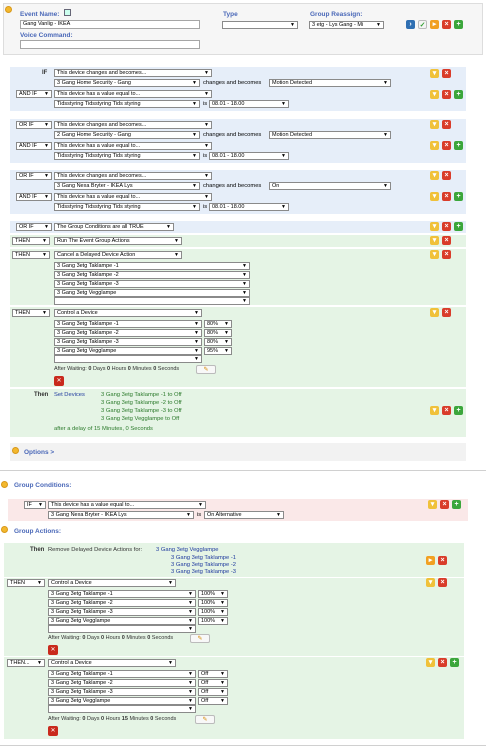 This screenshot has height=750, width=486. Describe the element at coordinates (422, 24) in the screenshot. I see `check-icon: ✓` at that location.